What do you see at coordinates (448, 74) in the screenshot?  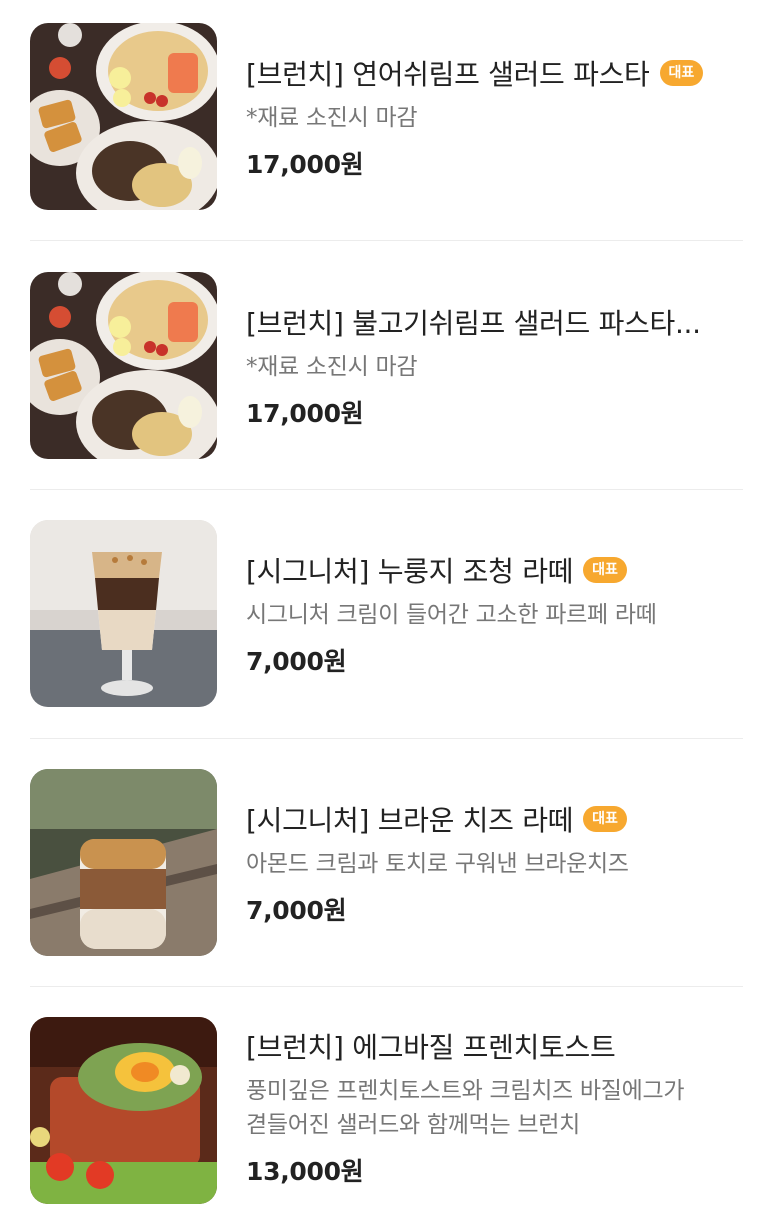 I see `menu-item-title: [브런치] 연어쉬림프 샐러드 파스타` at bounding box center [448, 74].